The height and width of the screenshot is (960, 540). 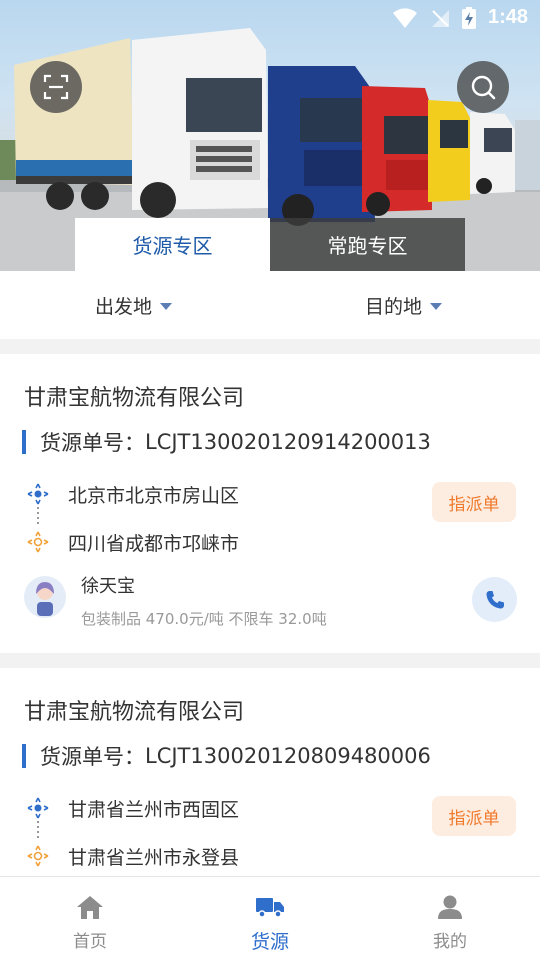 I want to click on order-number-row: 货源单号： LCJT130020120809480006, so click(x=226, y=756).